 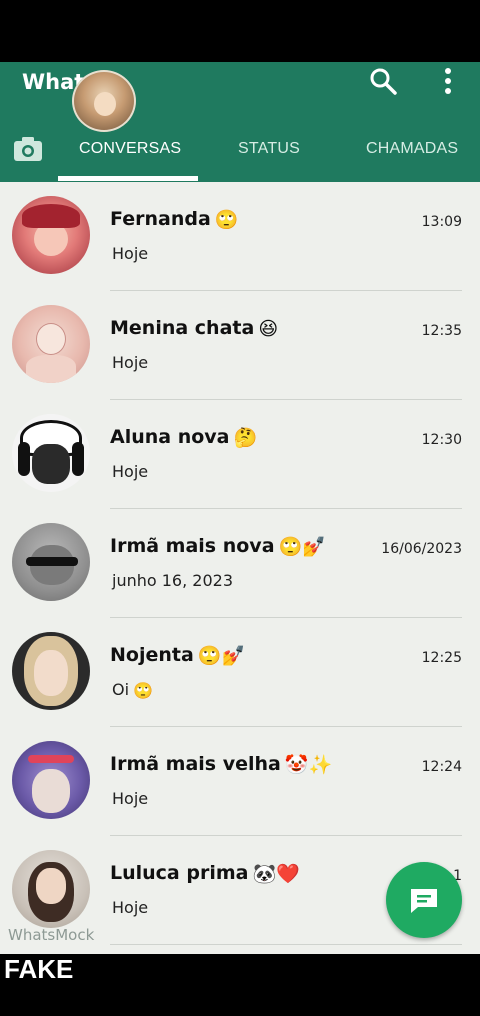 I want to click on chat-row: Fernanda 🙄 13:09 Hoje, so click(x=240, y=236).